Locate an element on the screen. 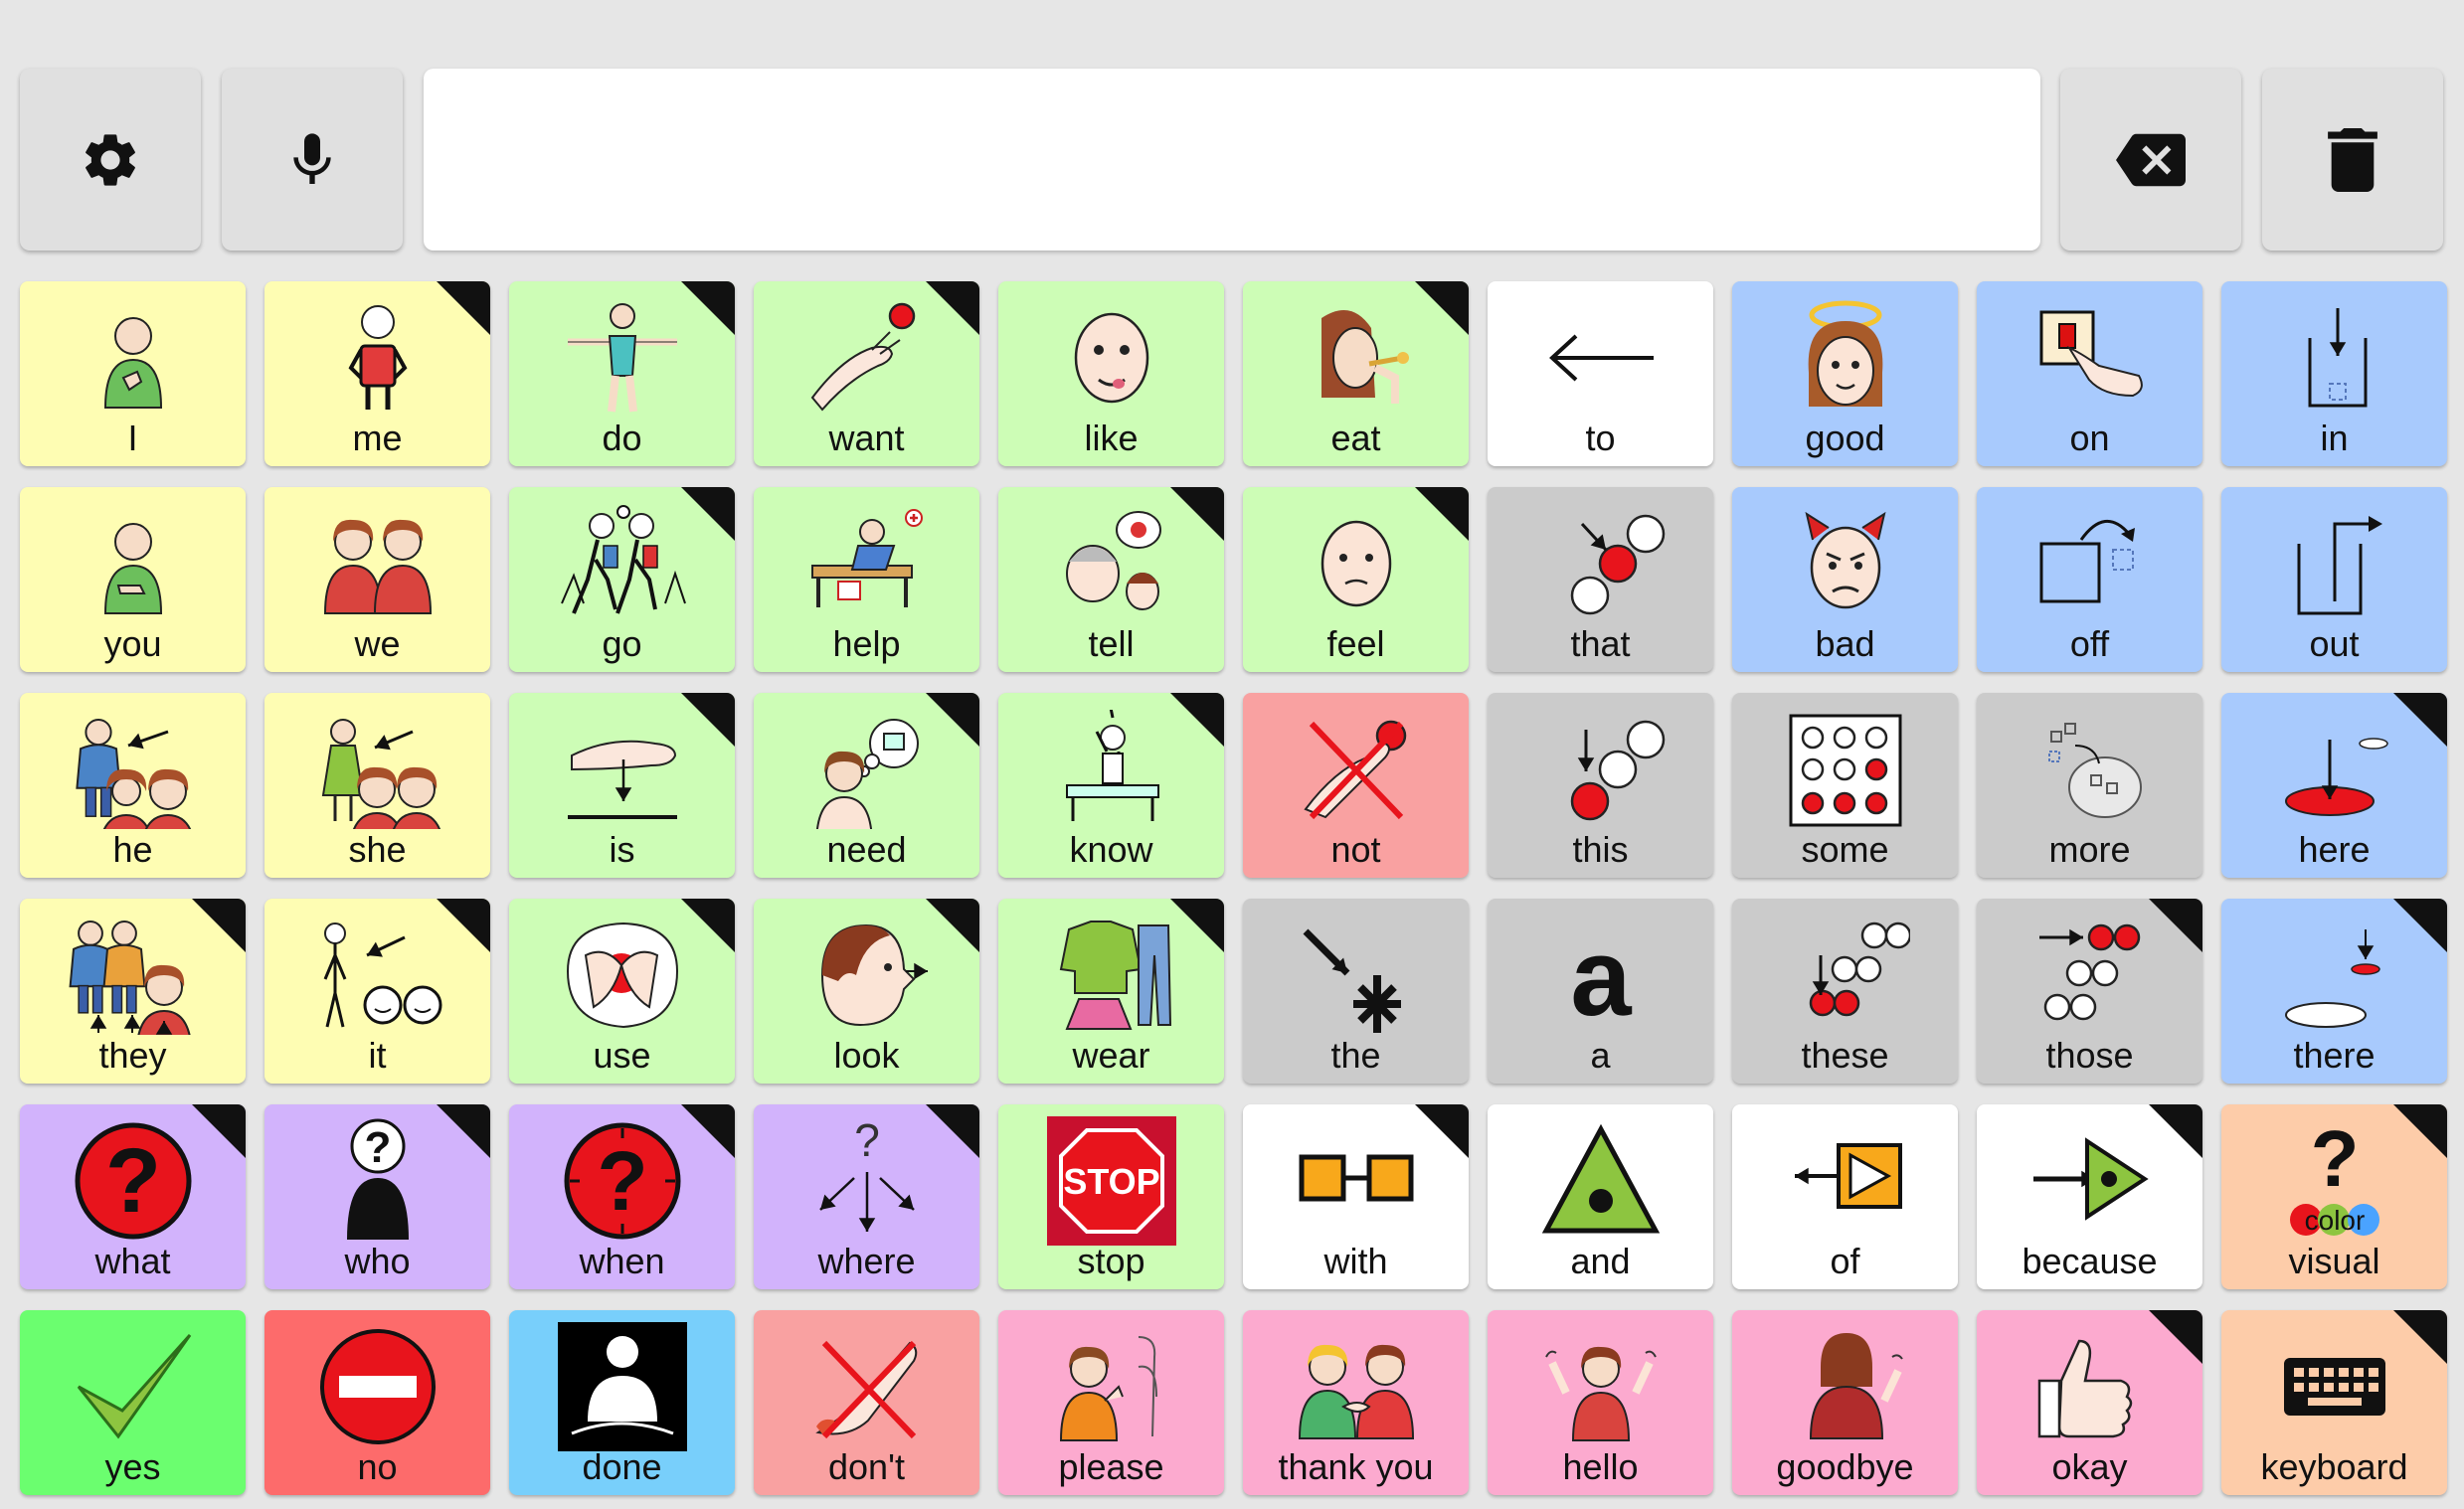 This screenshot has width=2464, height=1509. tile-goodbye: goodbye is located at coordinates (1845, 1402).